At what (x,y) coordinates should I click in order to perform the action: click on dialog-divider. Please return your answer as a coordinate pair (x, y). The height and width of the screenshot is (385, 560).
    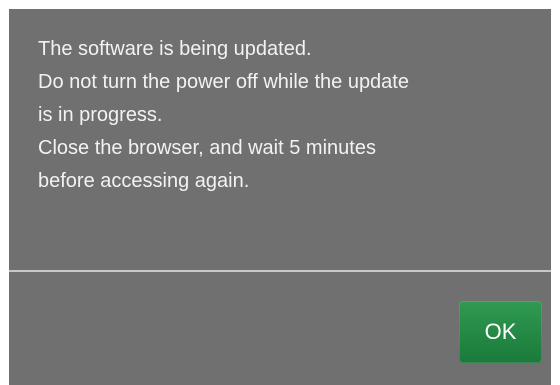
    Looking at the image, I should click on (280, 271).